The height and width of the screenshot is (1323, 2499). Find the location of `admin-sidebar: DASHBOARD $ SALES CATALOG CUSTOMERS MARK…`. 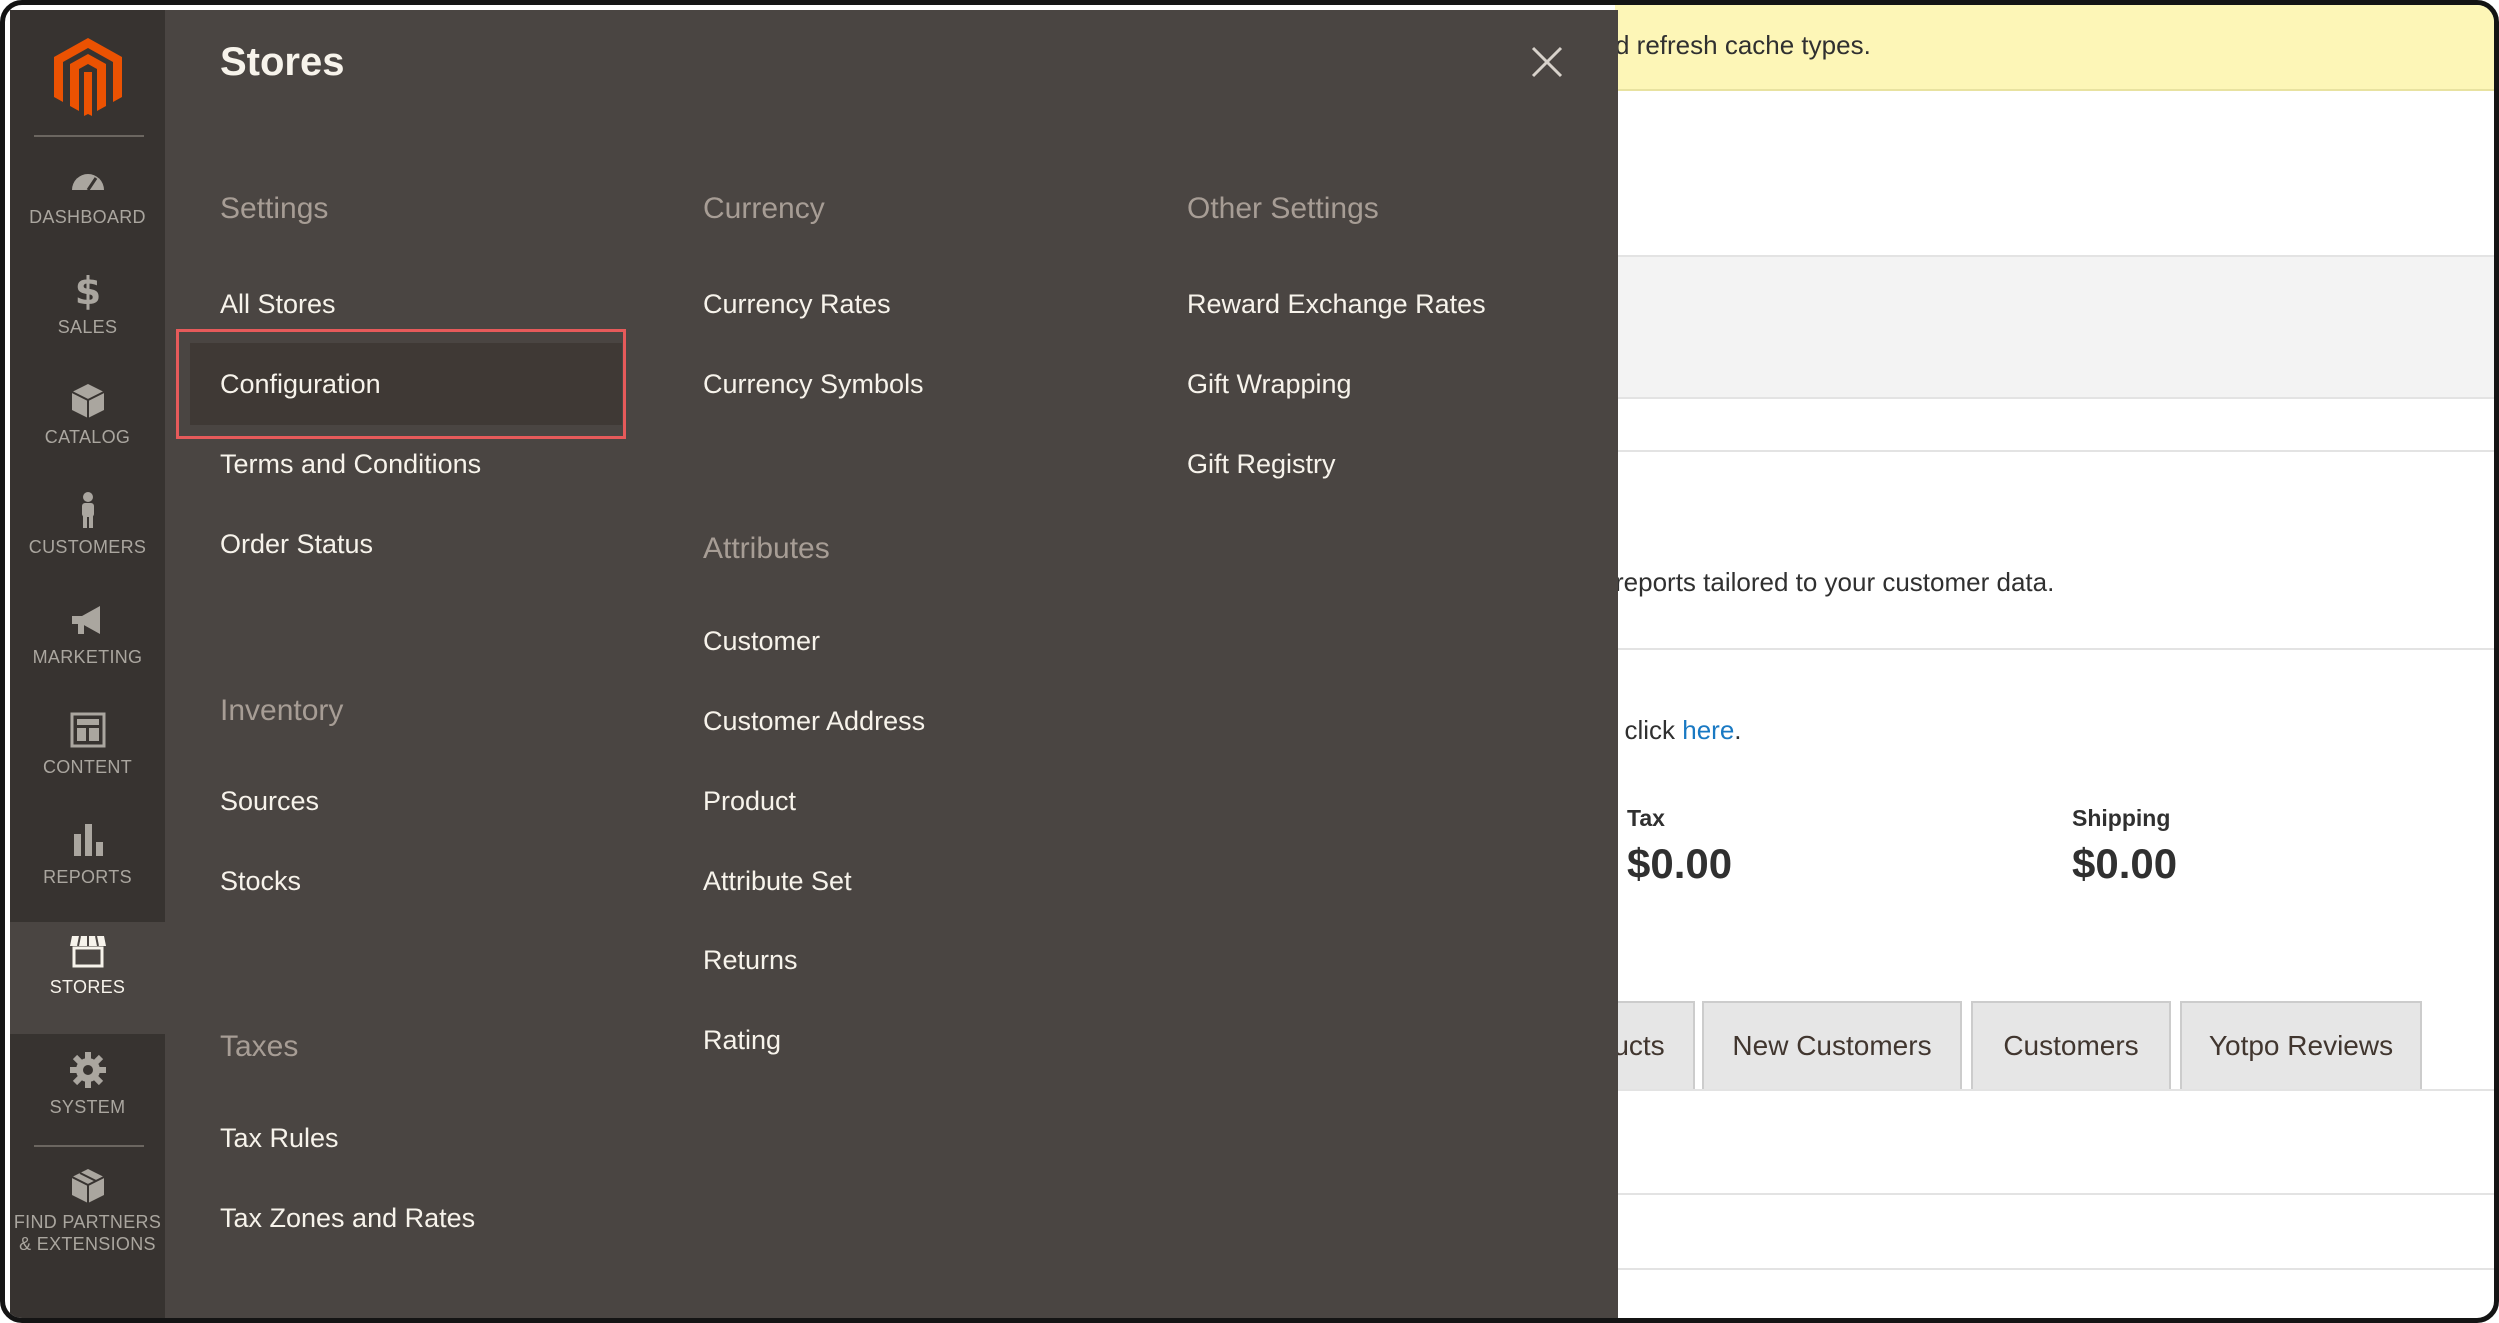

admin-sidebar: DASHBOARD $ SALES CATALOG CUSTOMERS MARK… is located at coordinates (87, 664).